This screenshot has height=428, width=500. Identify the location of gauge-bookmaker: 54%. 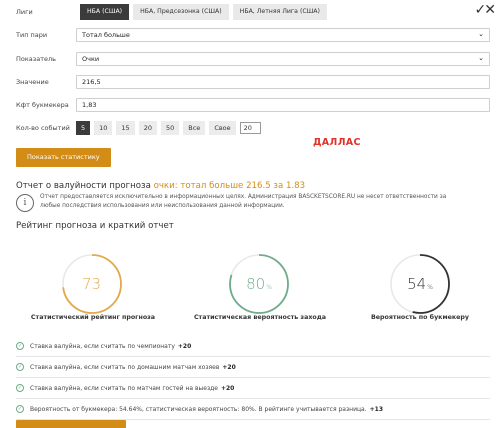
(420, 284).